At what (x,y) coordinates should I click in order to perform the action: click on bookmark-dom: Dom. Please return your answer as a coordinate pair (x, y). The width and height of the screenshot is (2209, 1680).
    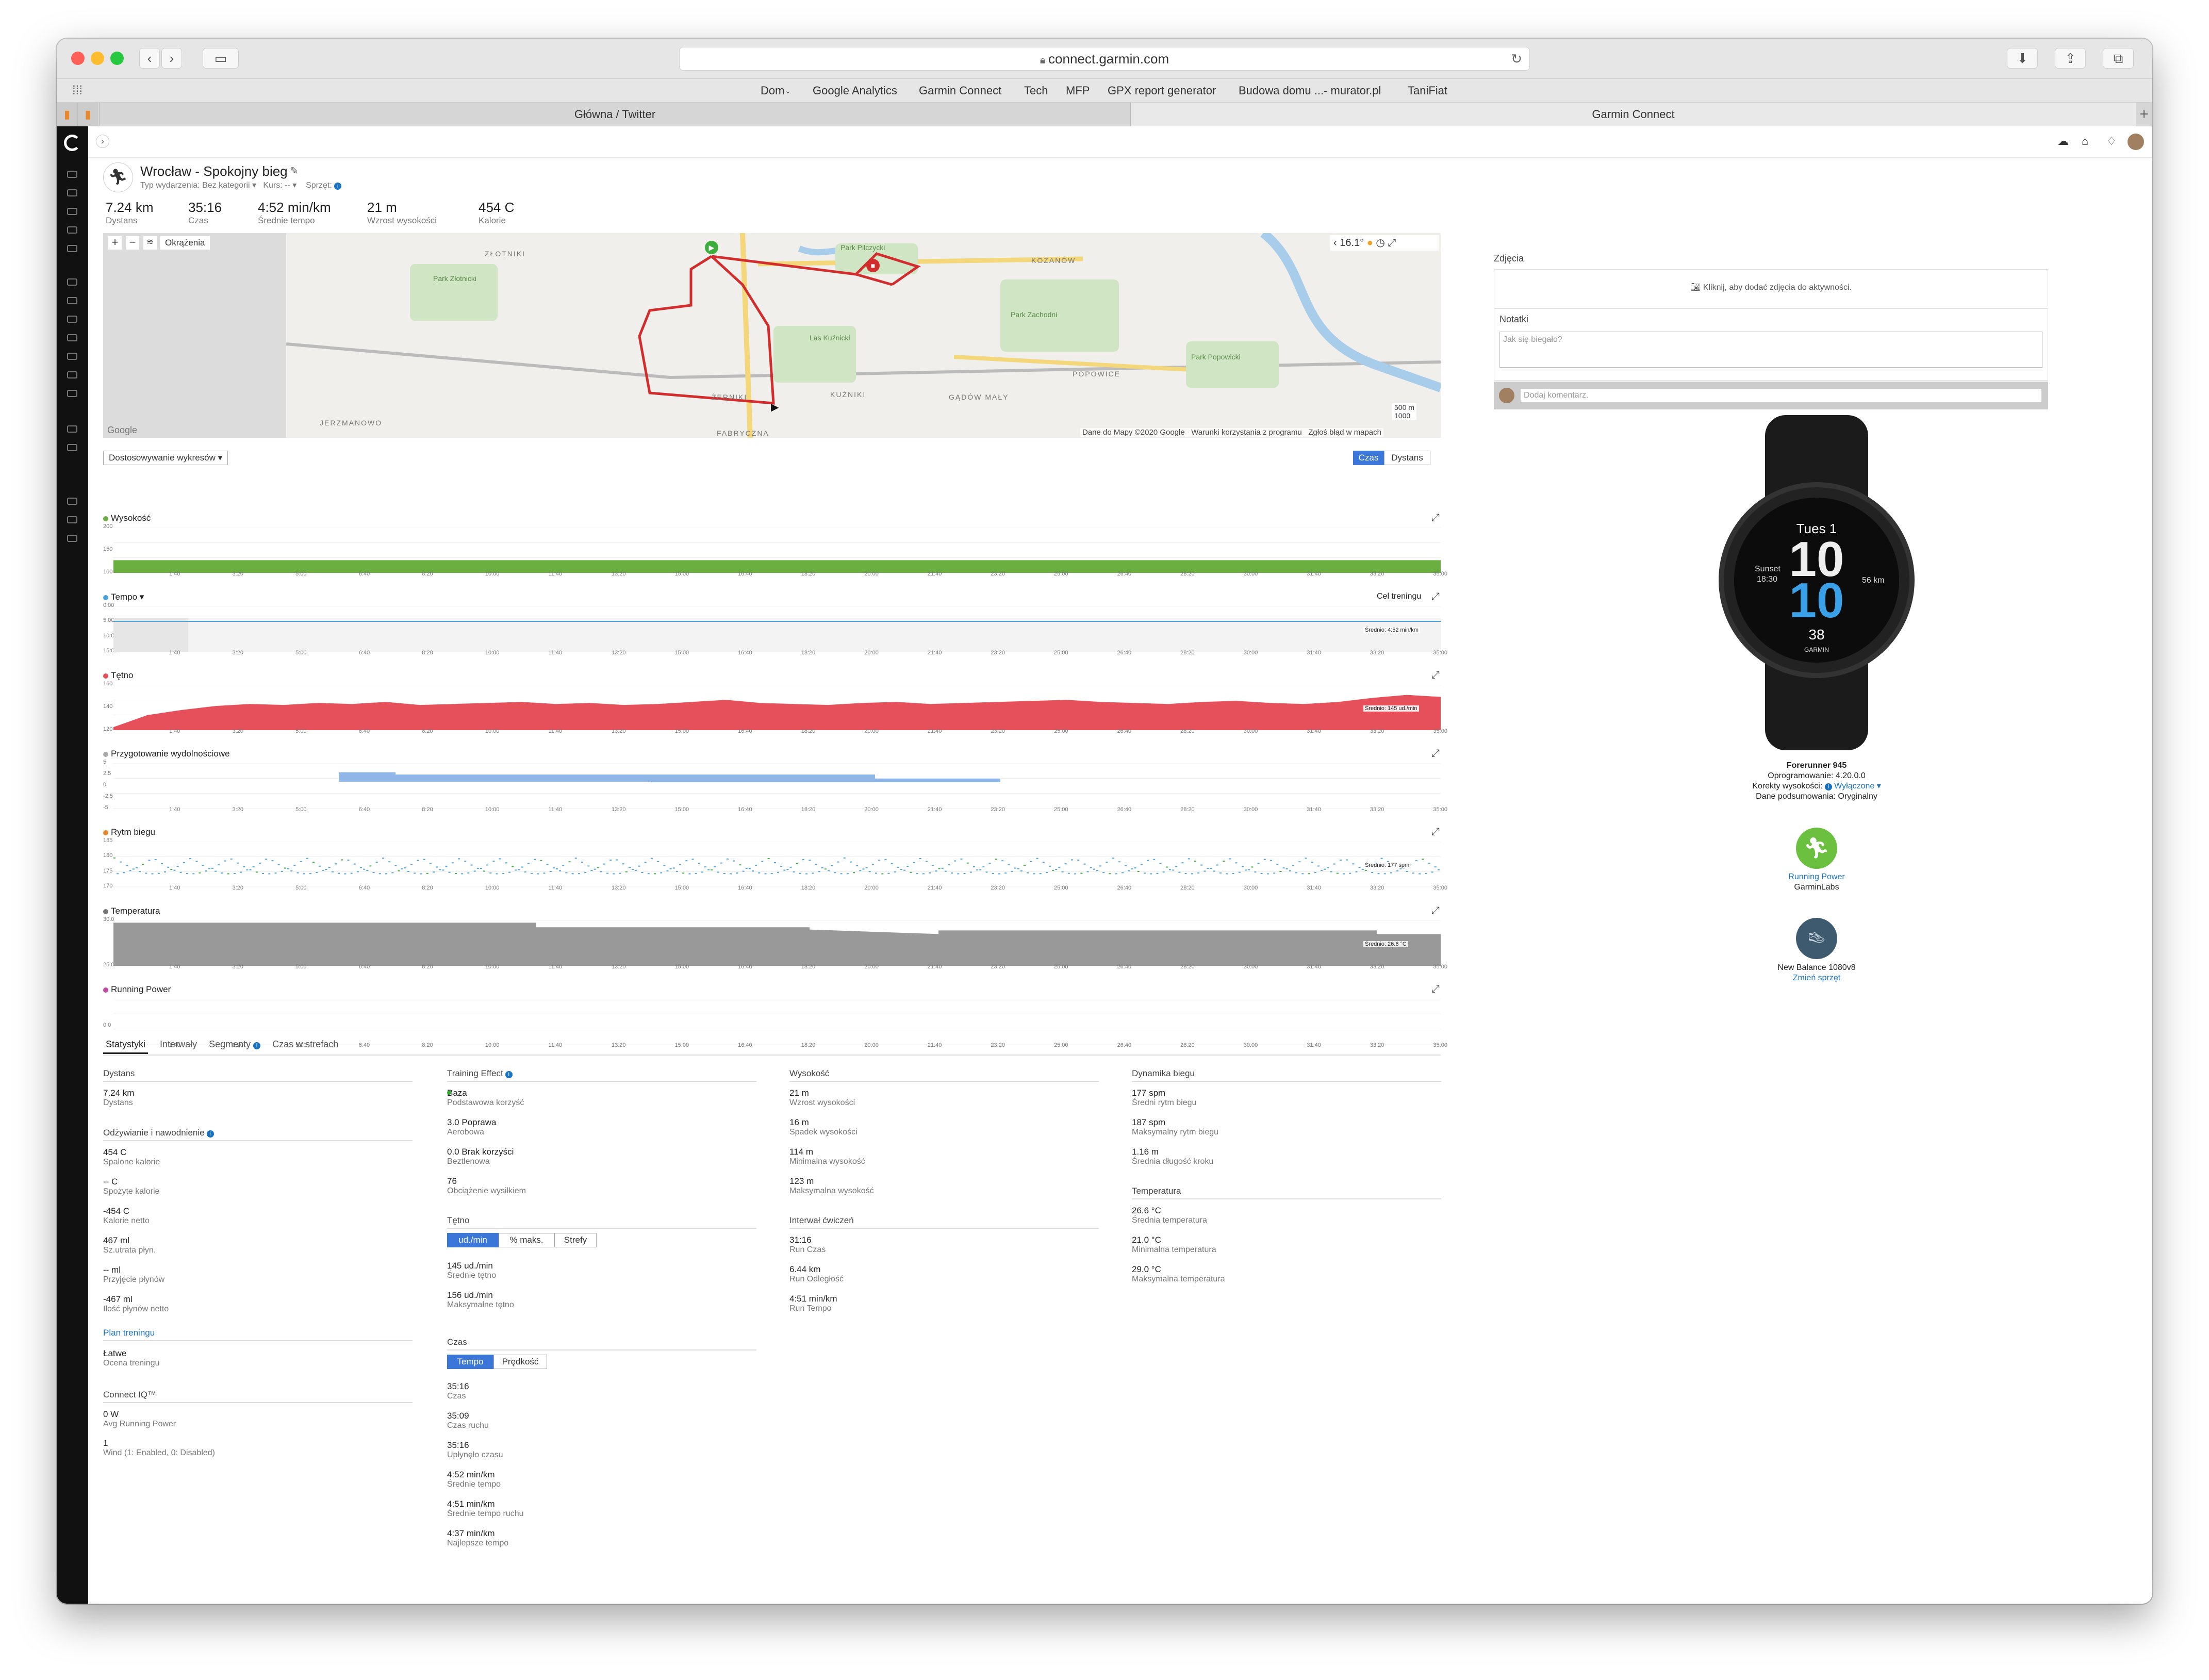
    Looking at the image, I should click on (773, 91).